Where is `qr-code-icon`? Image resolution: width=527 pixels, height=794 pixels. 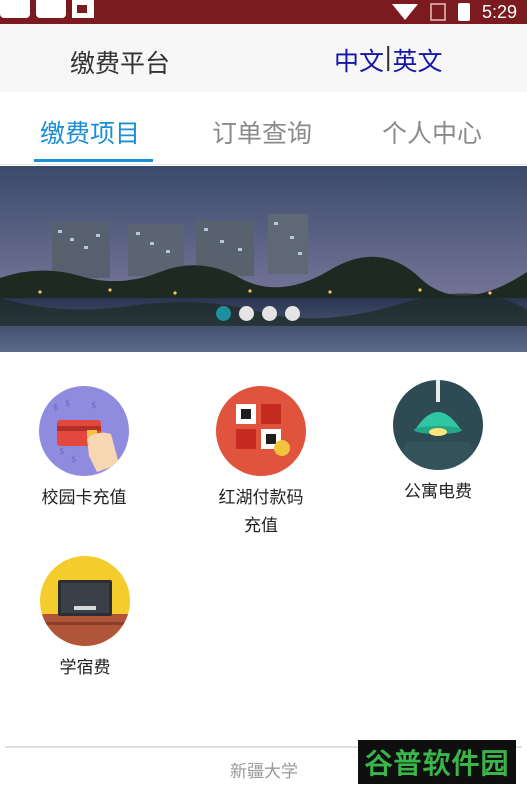
qr-code-icon is located at coordinates (261, 431).